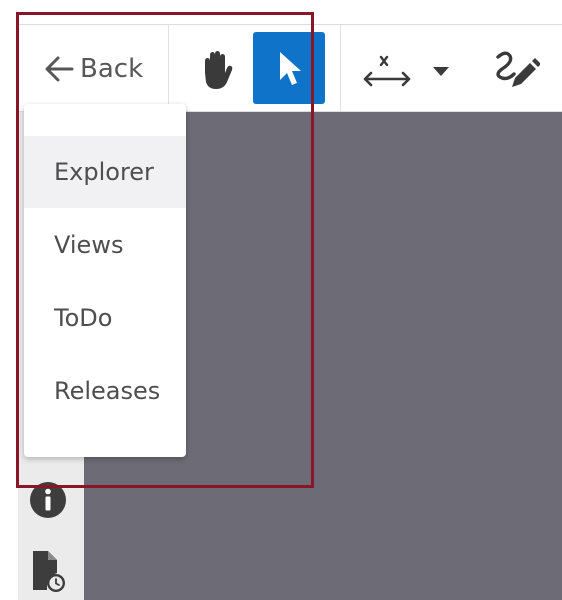 The width and height of the screenshot is (562, 600). Describe the element at coordinates (105, 245) in the screenshot. I see `menu-item-views: Views` at that location.